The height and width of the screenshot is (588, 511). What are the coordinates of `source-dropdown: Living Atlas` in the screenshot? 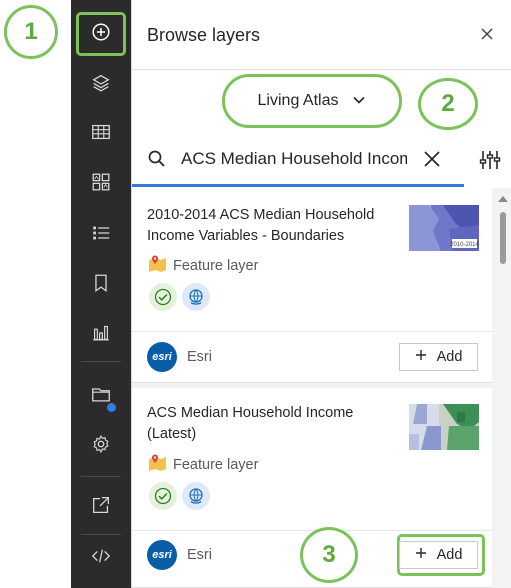 It's located at (312, 101).